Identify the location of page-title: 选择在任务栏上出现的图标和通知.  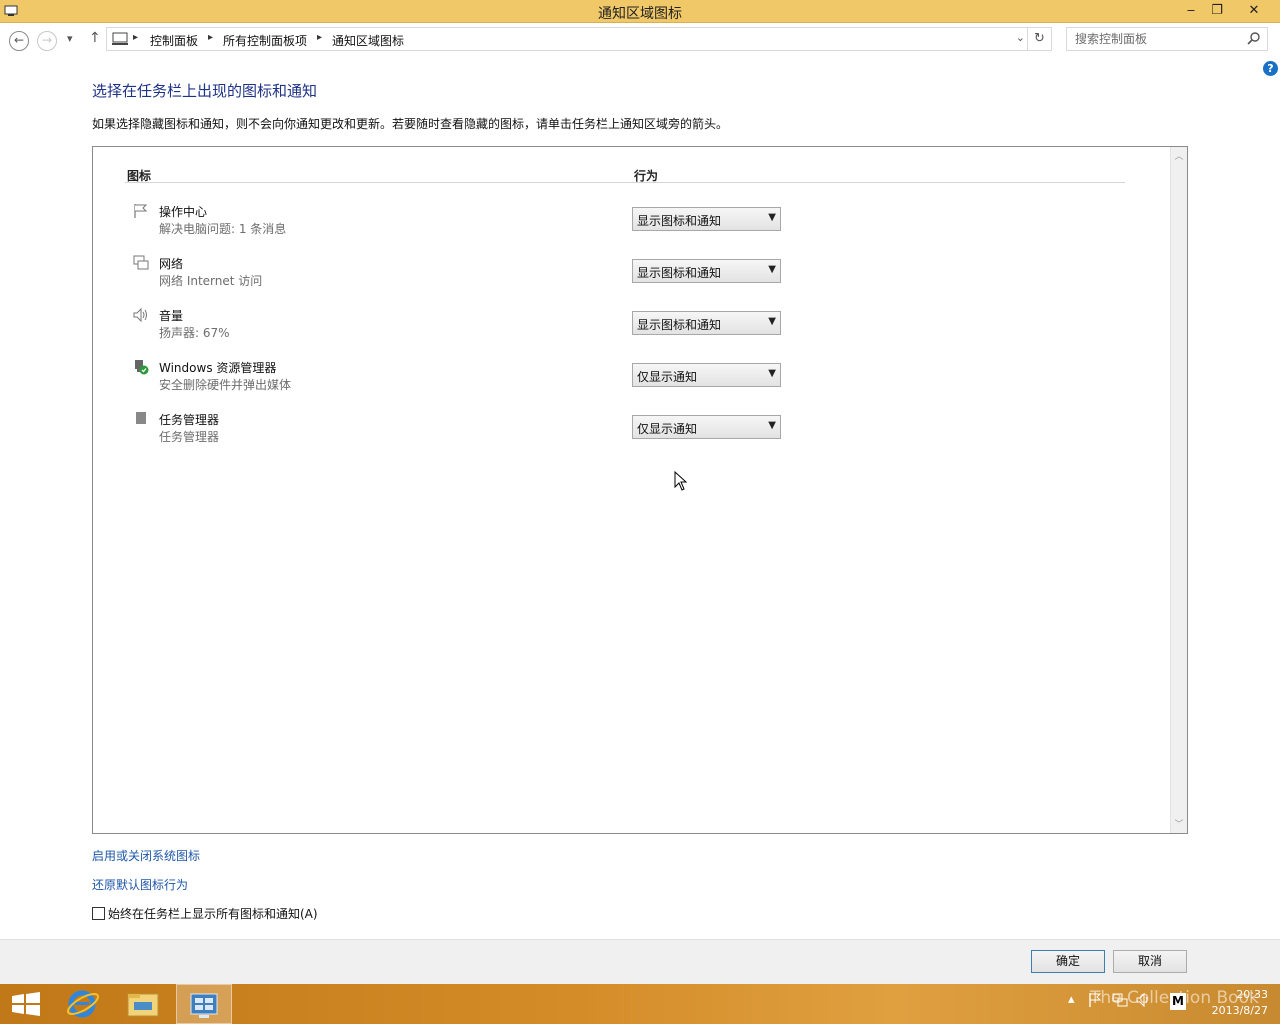
(205, 91).